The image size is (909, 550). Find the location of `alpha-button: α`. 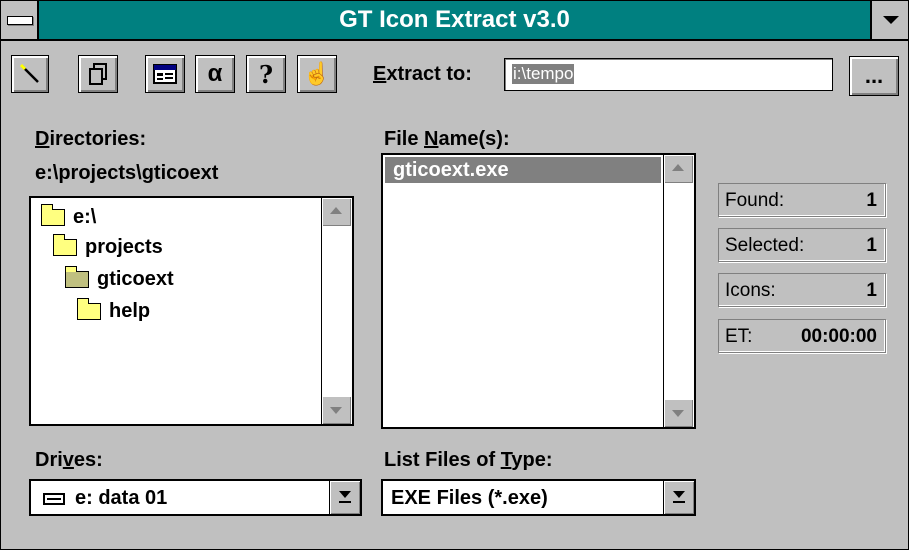

alpha-button: α is located at coordinates (215, 74).